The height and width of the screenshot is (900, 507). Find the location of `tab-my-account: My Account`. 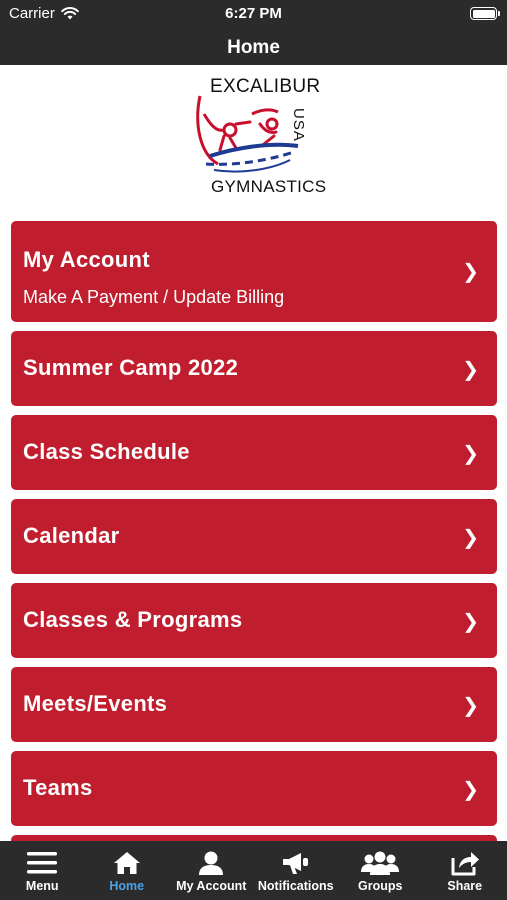

tab-my-account: My Account is located at coordinates (211, 870).